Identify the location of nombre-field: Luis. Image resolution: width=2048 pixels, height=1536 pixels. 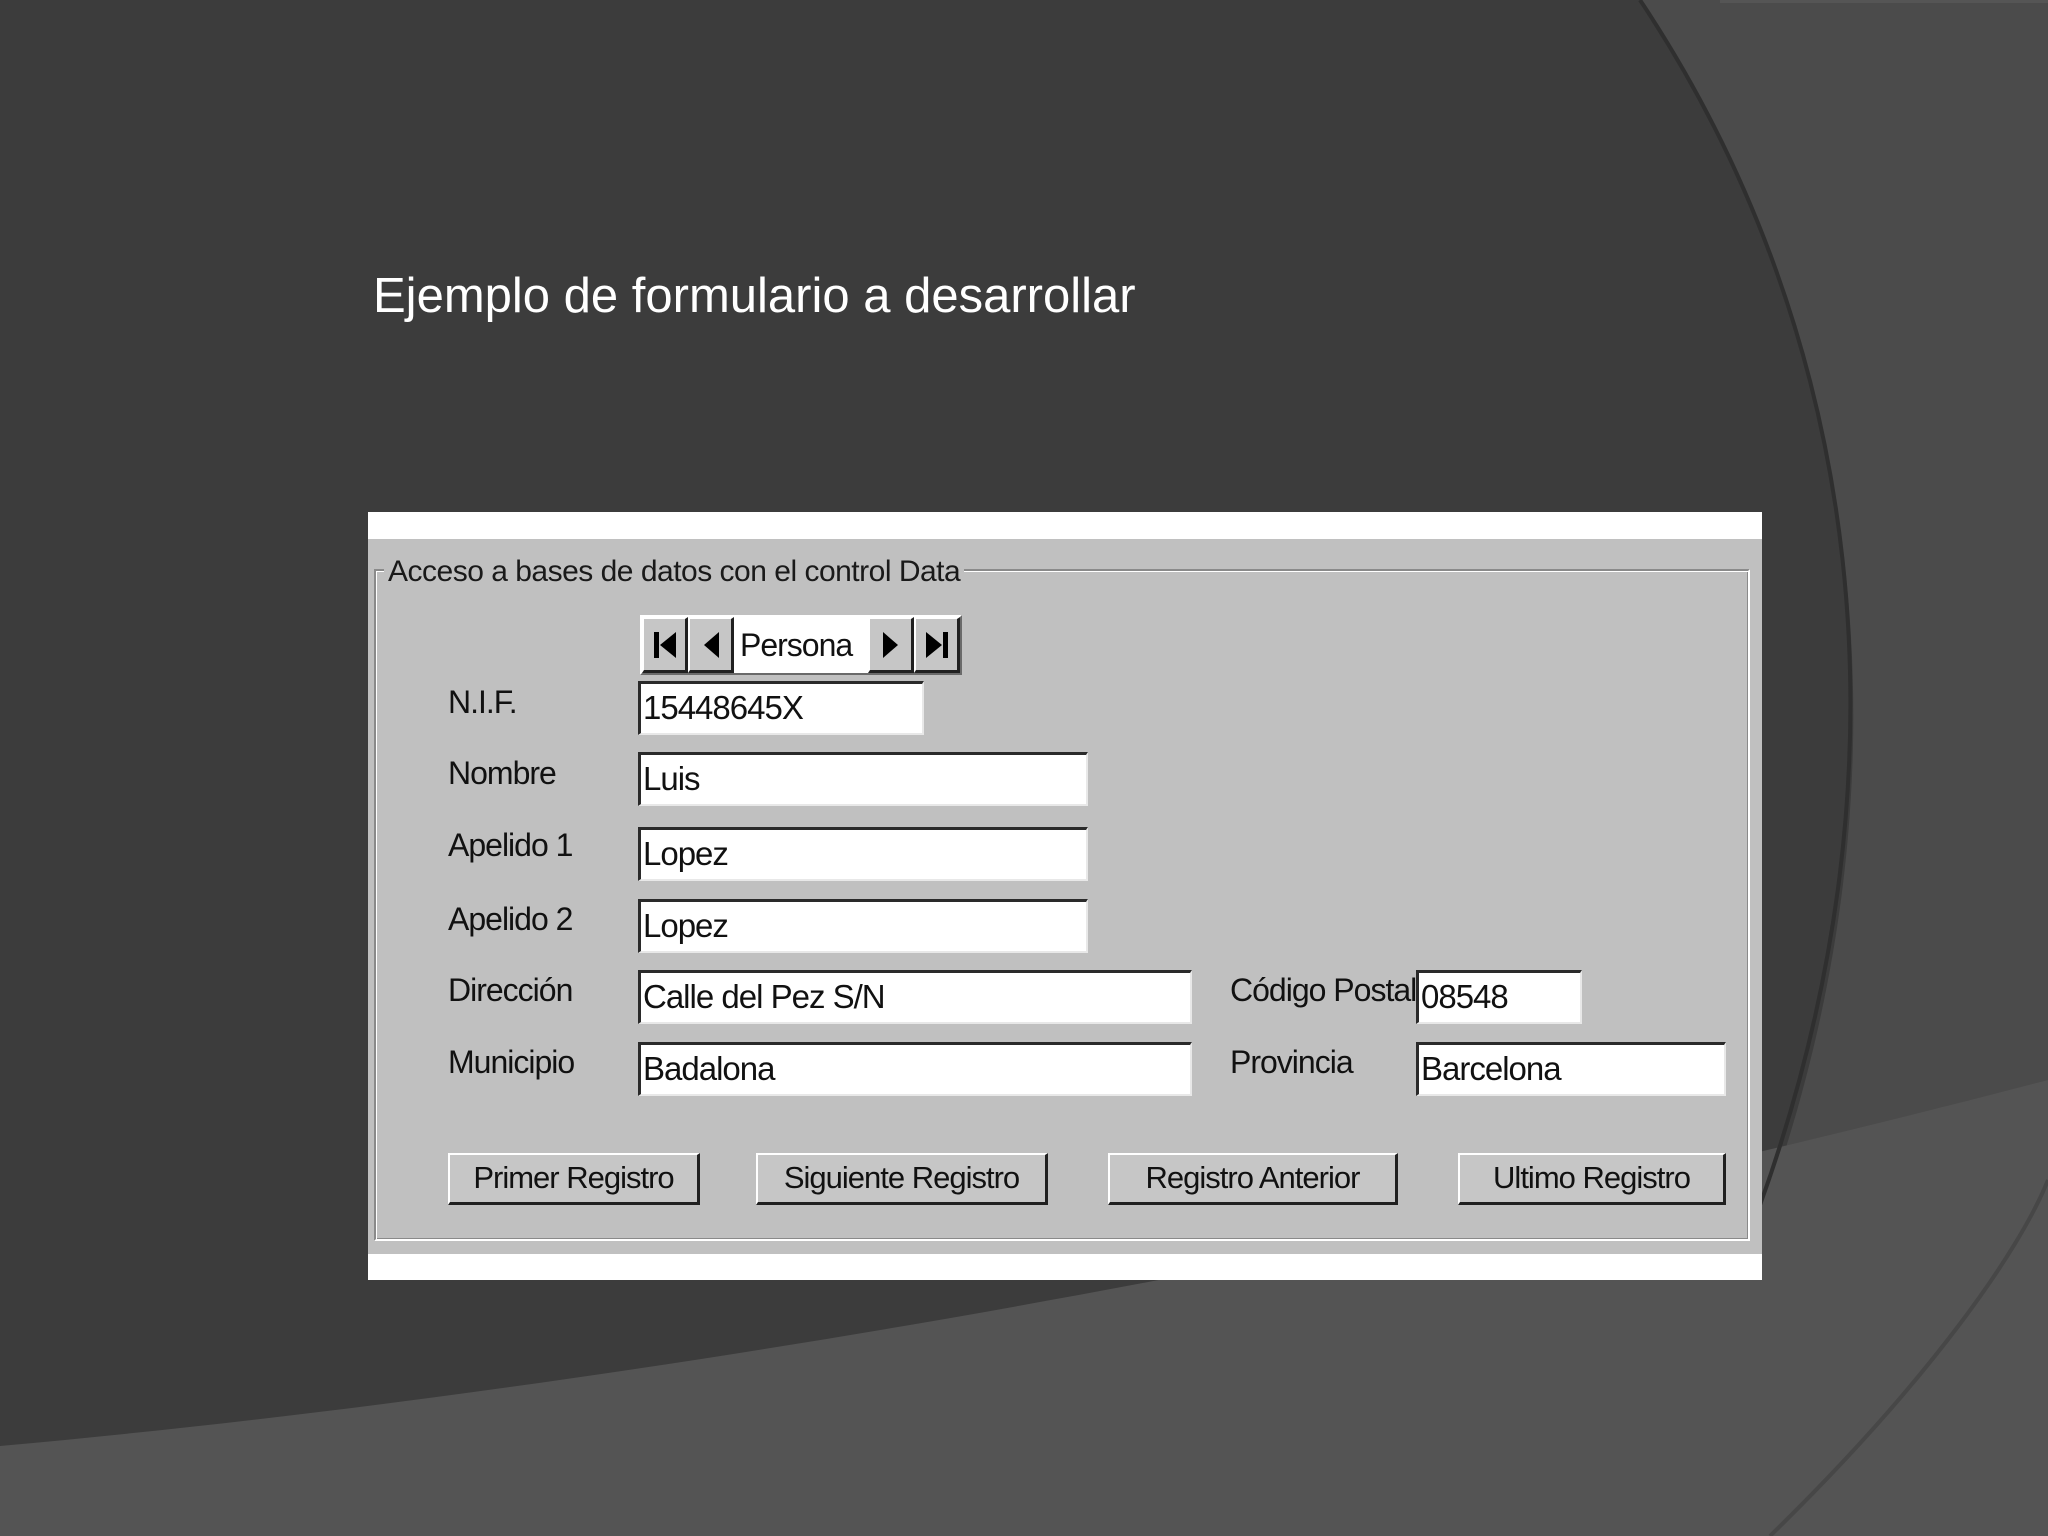
(863, 779).